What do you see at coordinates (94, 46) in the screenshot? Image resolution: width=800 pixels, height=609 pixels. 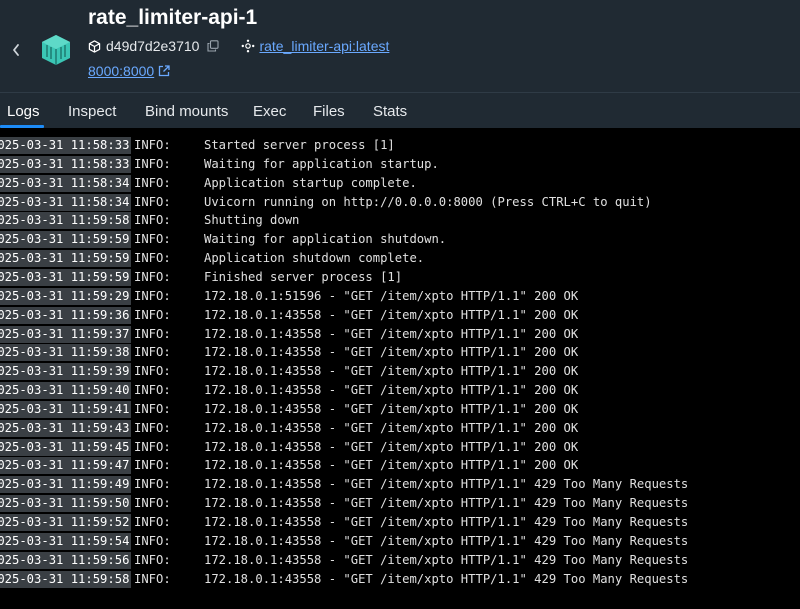 I see `cube-icon` at bounding box center [94, 46].